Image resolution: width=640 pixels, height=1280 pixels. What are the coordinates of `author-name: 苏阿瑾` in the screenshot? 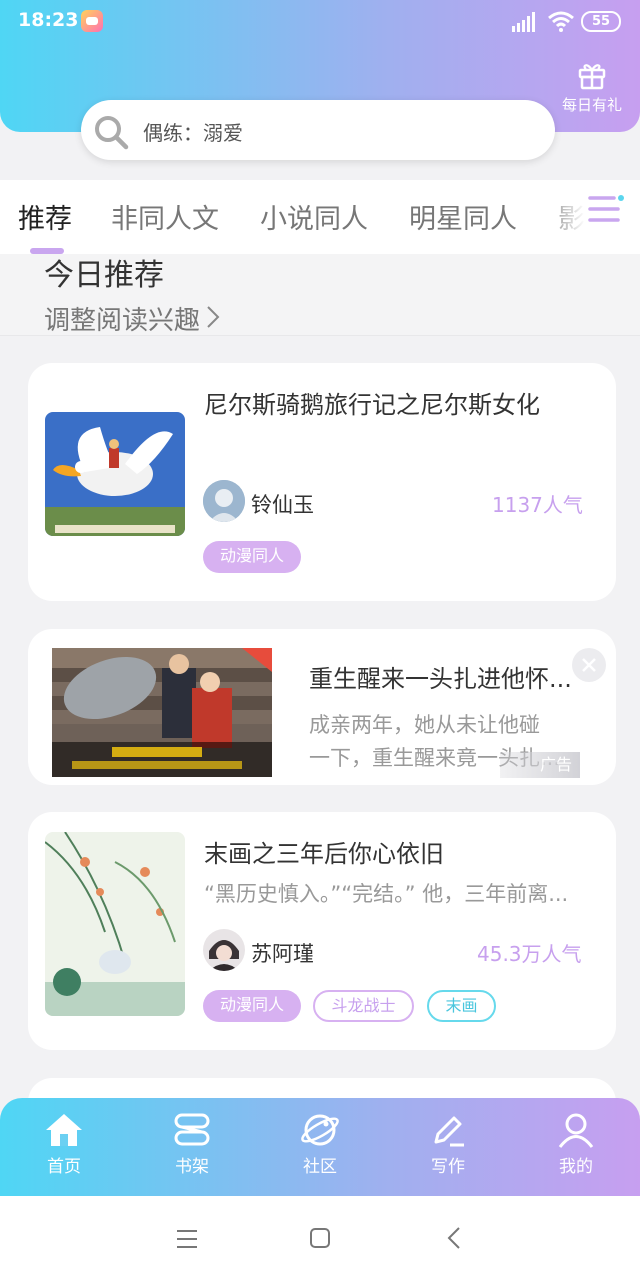 It's located at (282, 954).